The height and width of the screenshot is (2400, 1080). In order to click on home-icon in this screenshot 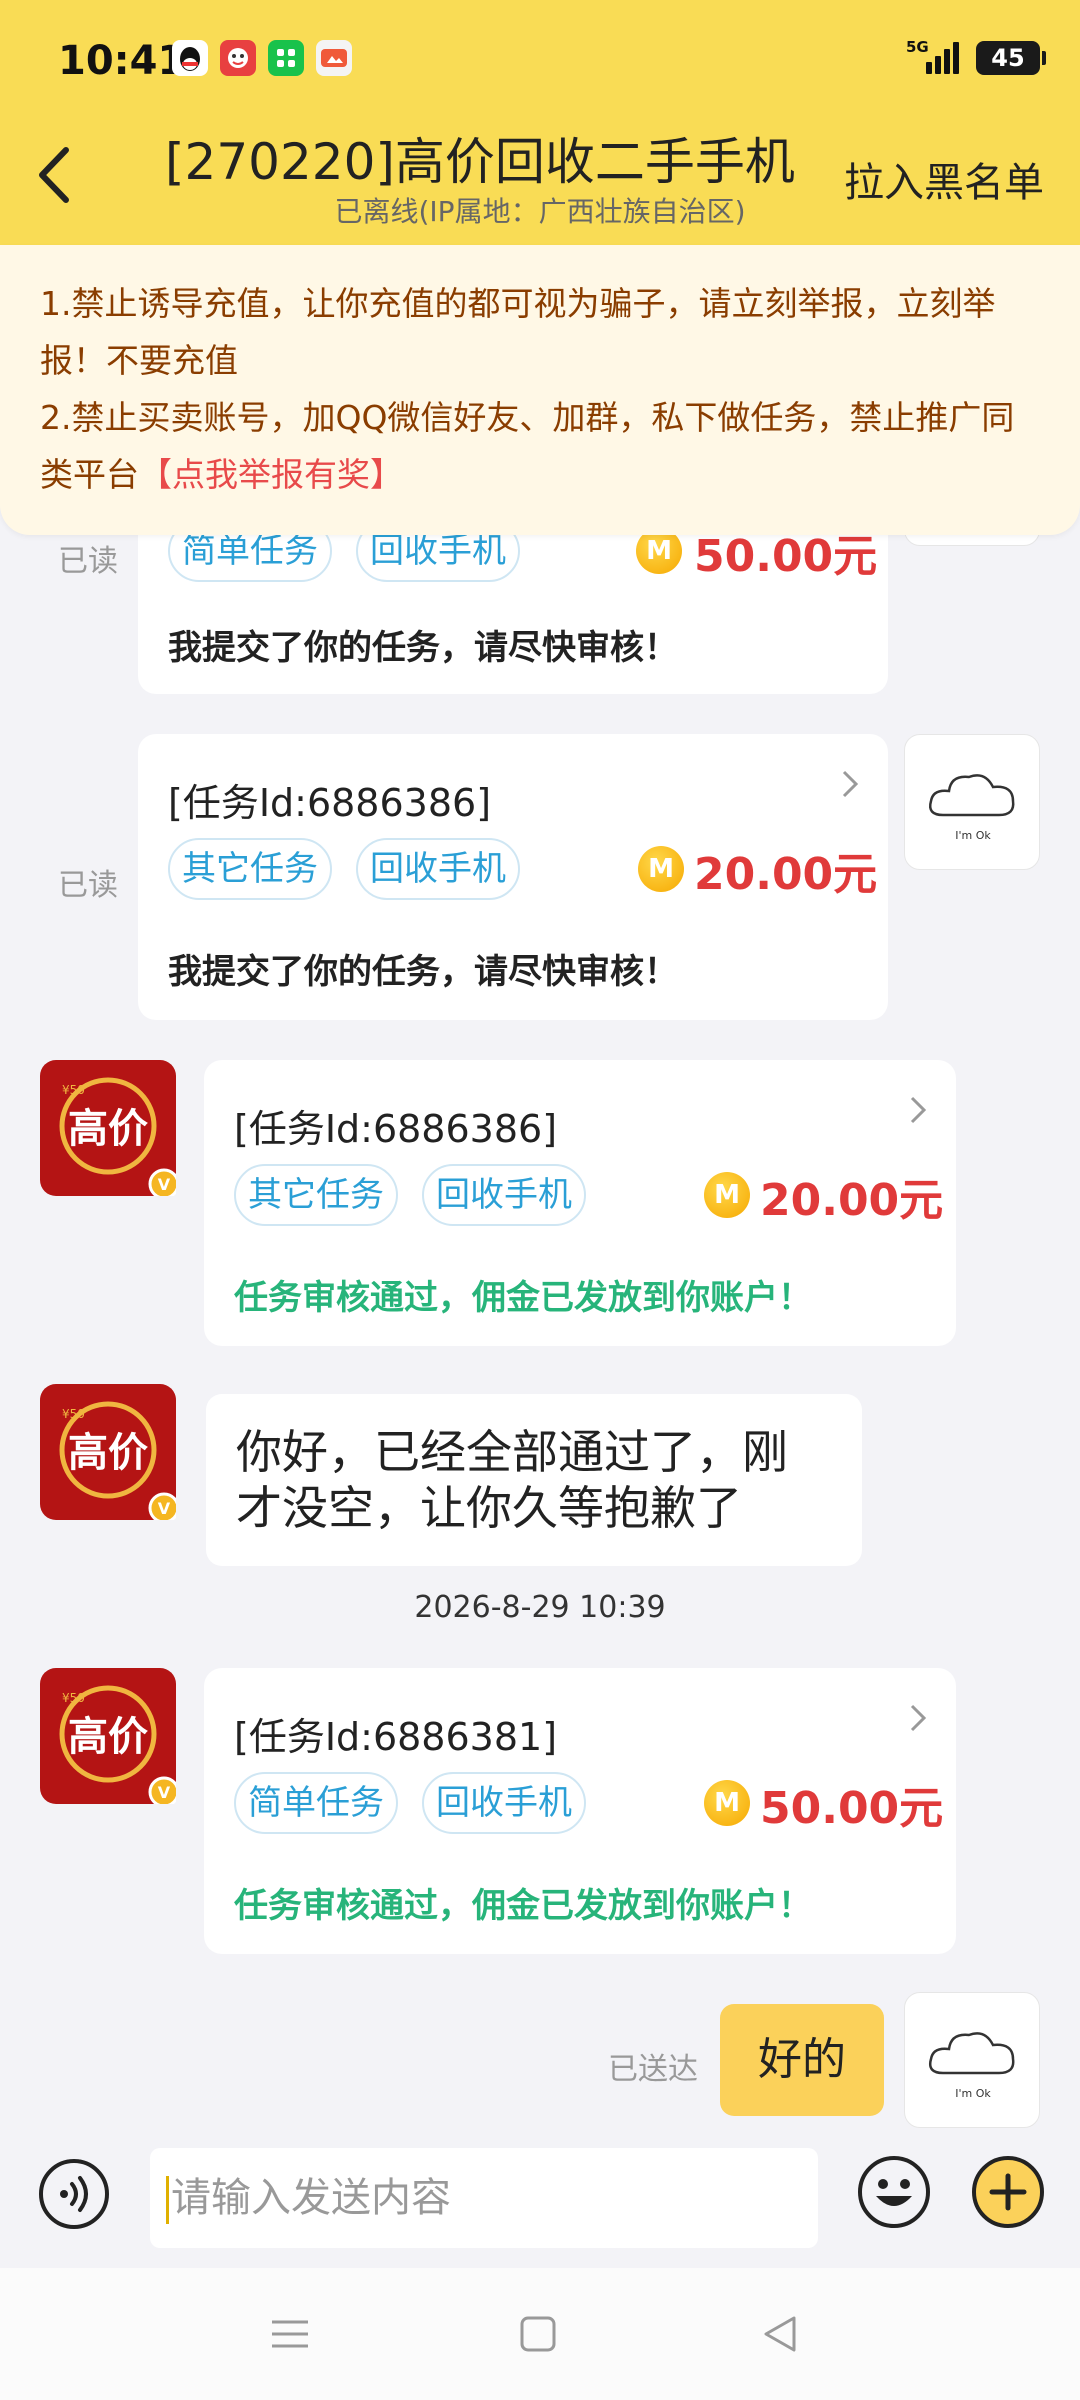, I will do `click(538, 2334)`.